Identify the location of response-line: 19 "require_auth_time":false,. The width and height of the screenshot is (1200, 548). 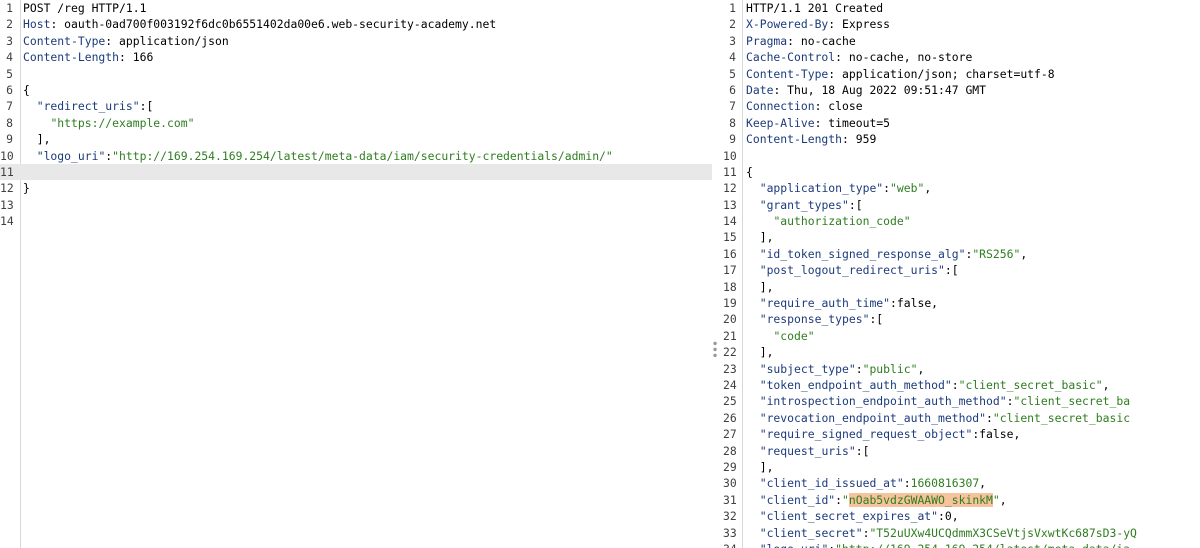
(961, 303).